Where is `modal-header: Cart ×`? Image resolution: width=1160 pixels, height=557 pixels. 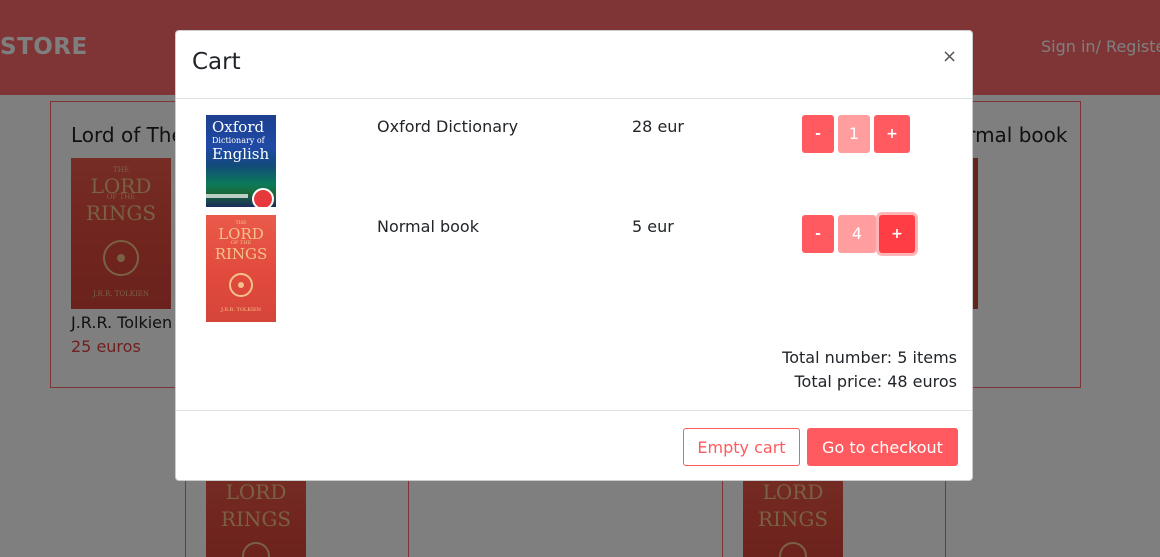
modal-header: Cart × is located at coordinates (574, 65).